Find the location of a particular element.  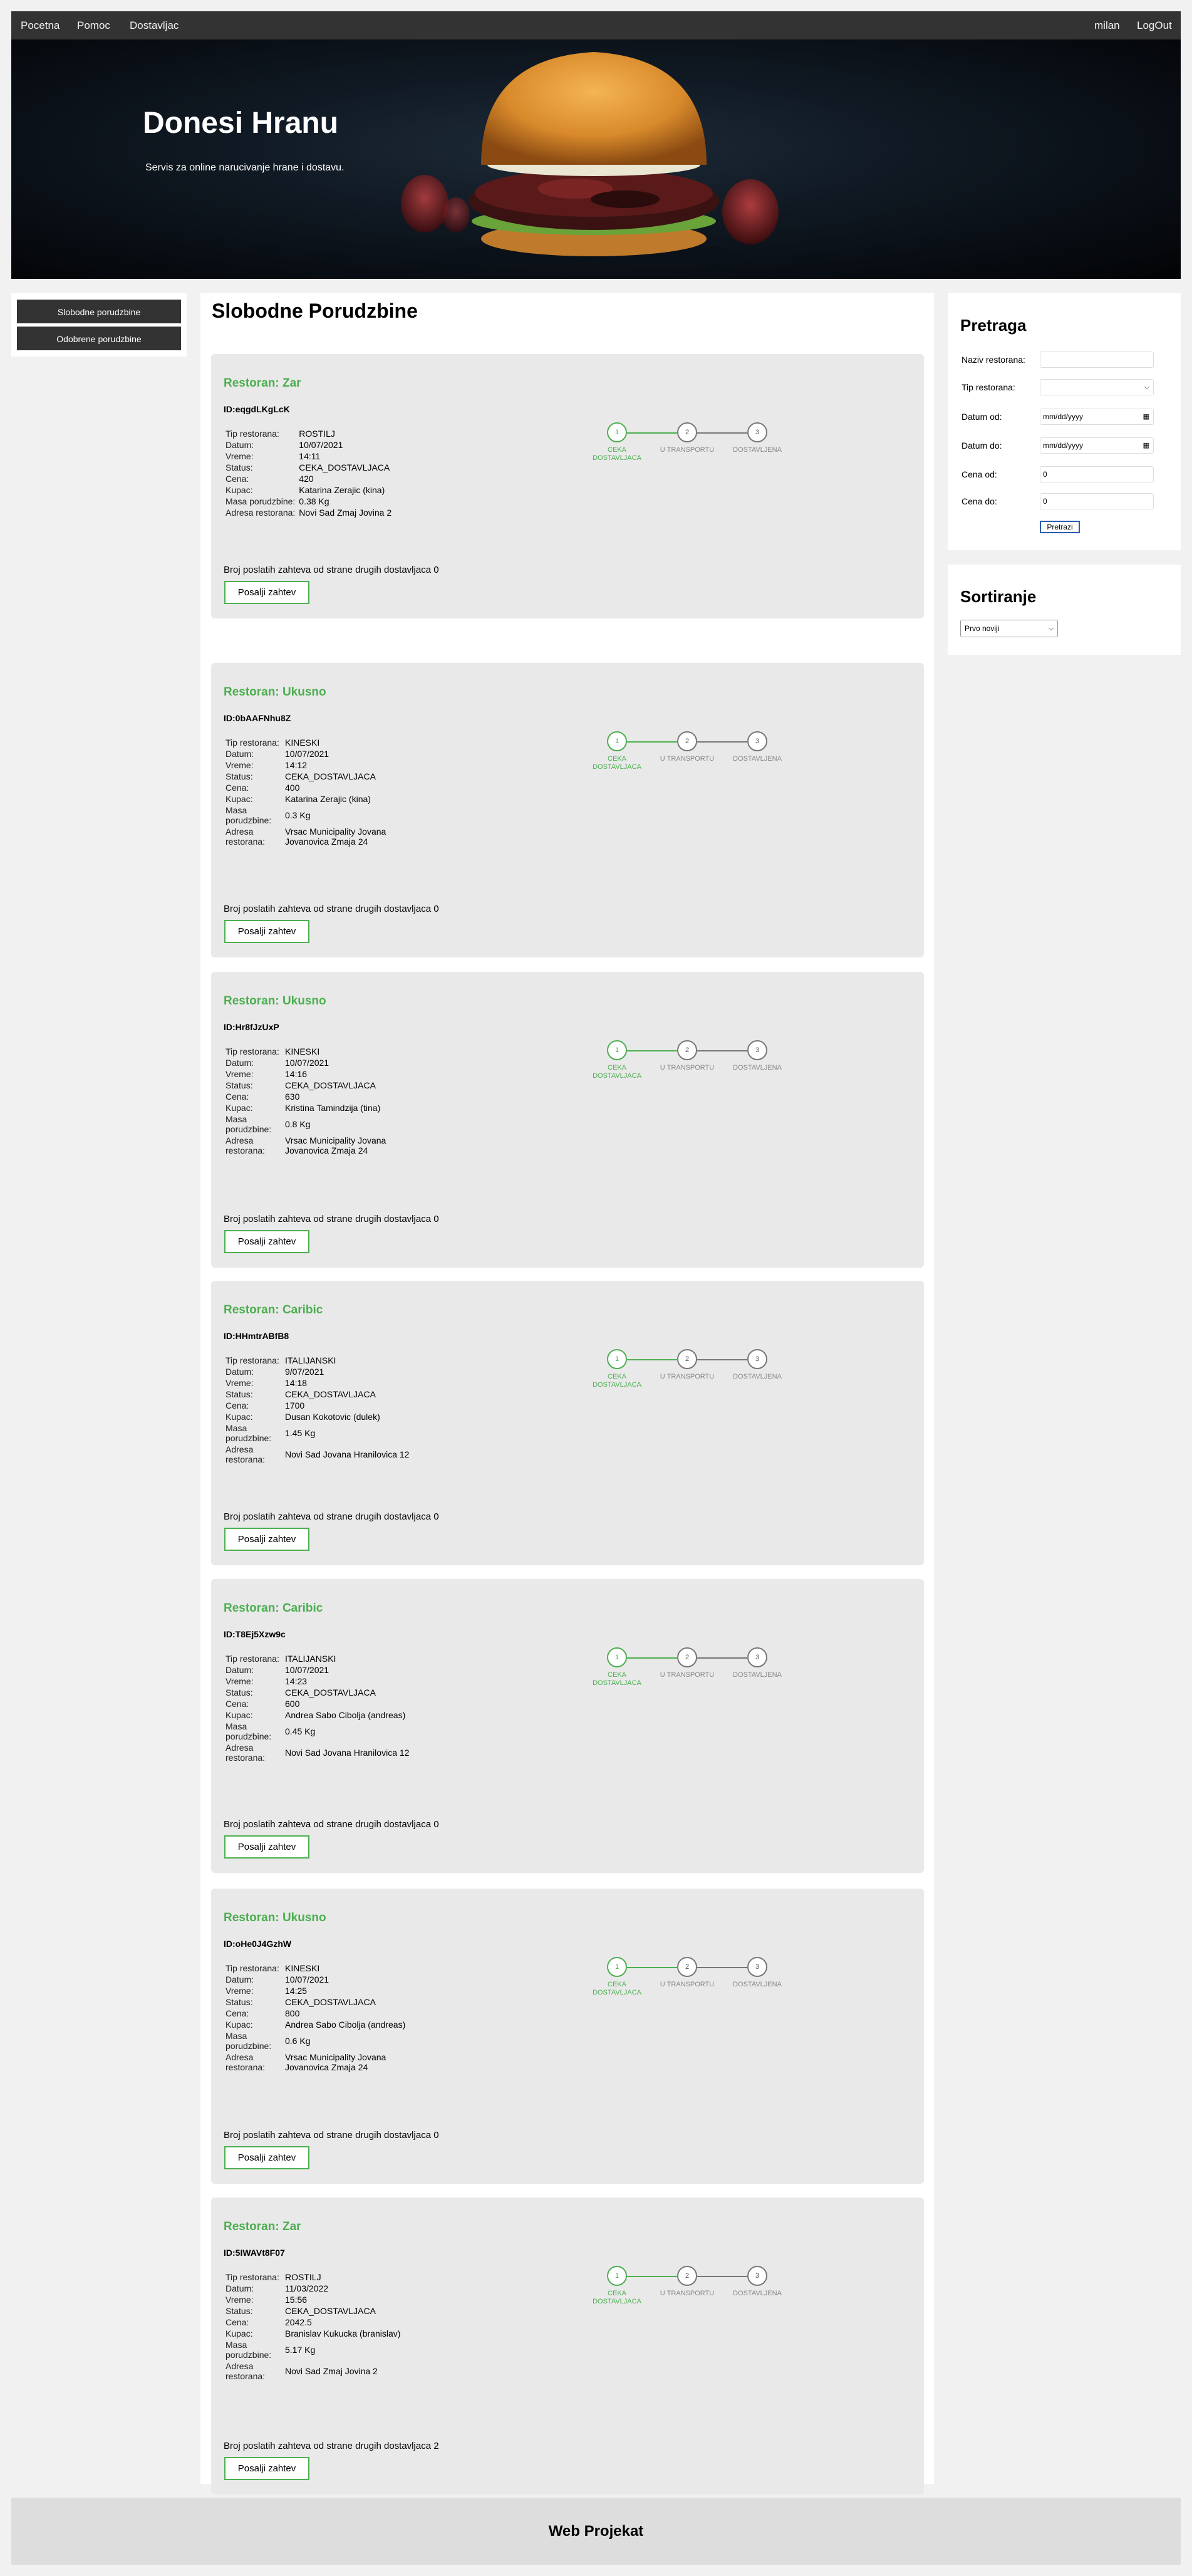

restaurant-name: Restoran: Caribic is located at coordinates (273, 1608).